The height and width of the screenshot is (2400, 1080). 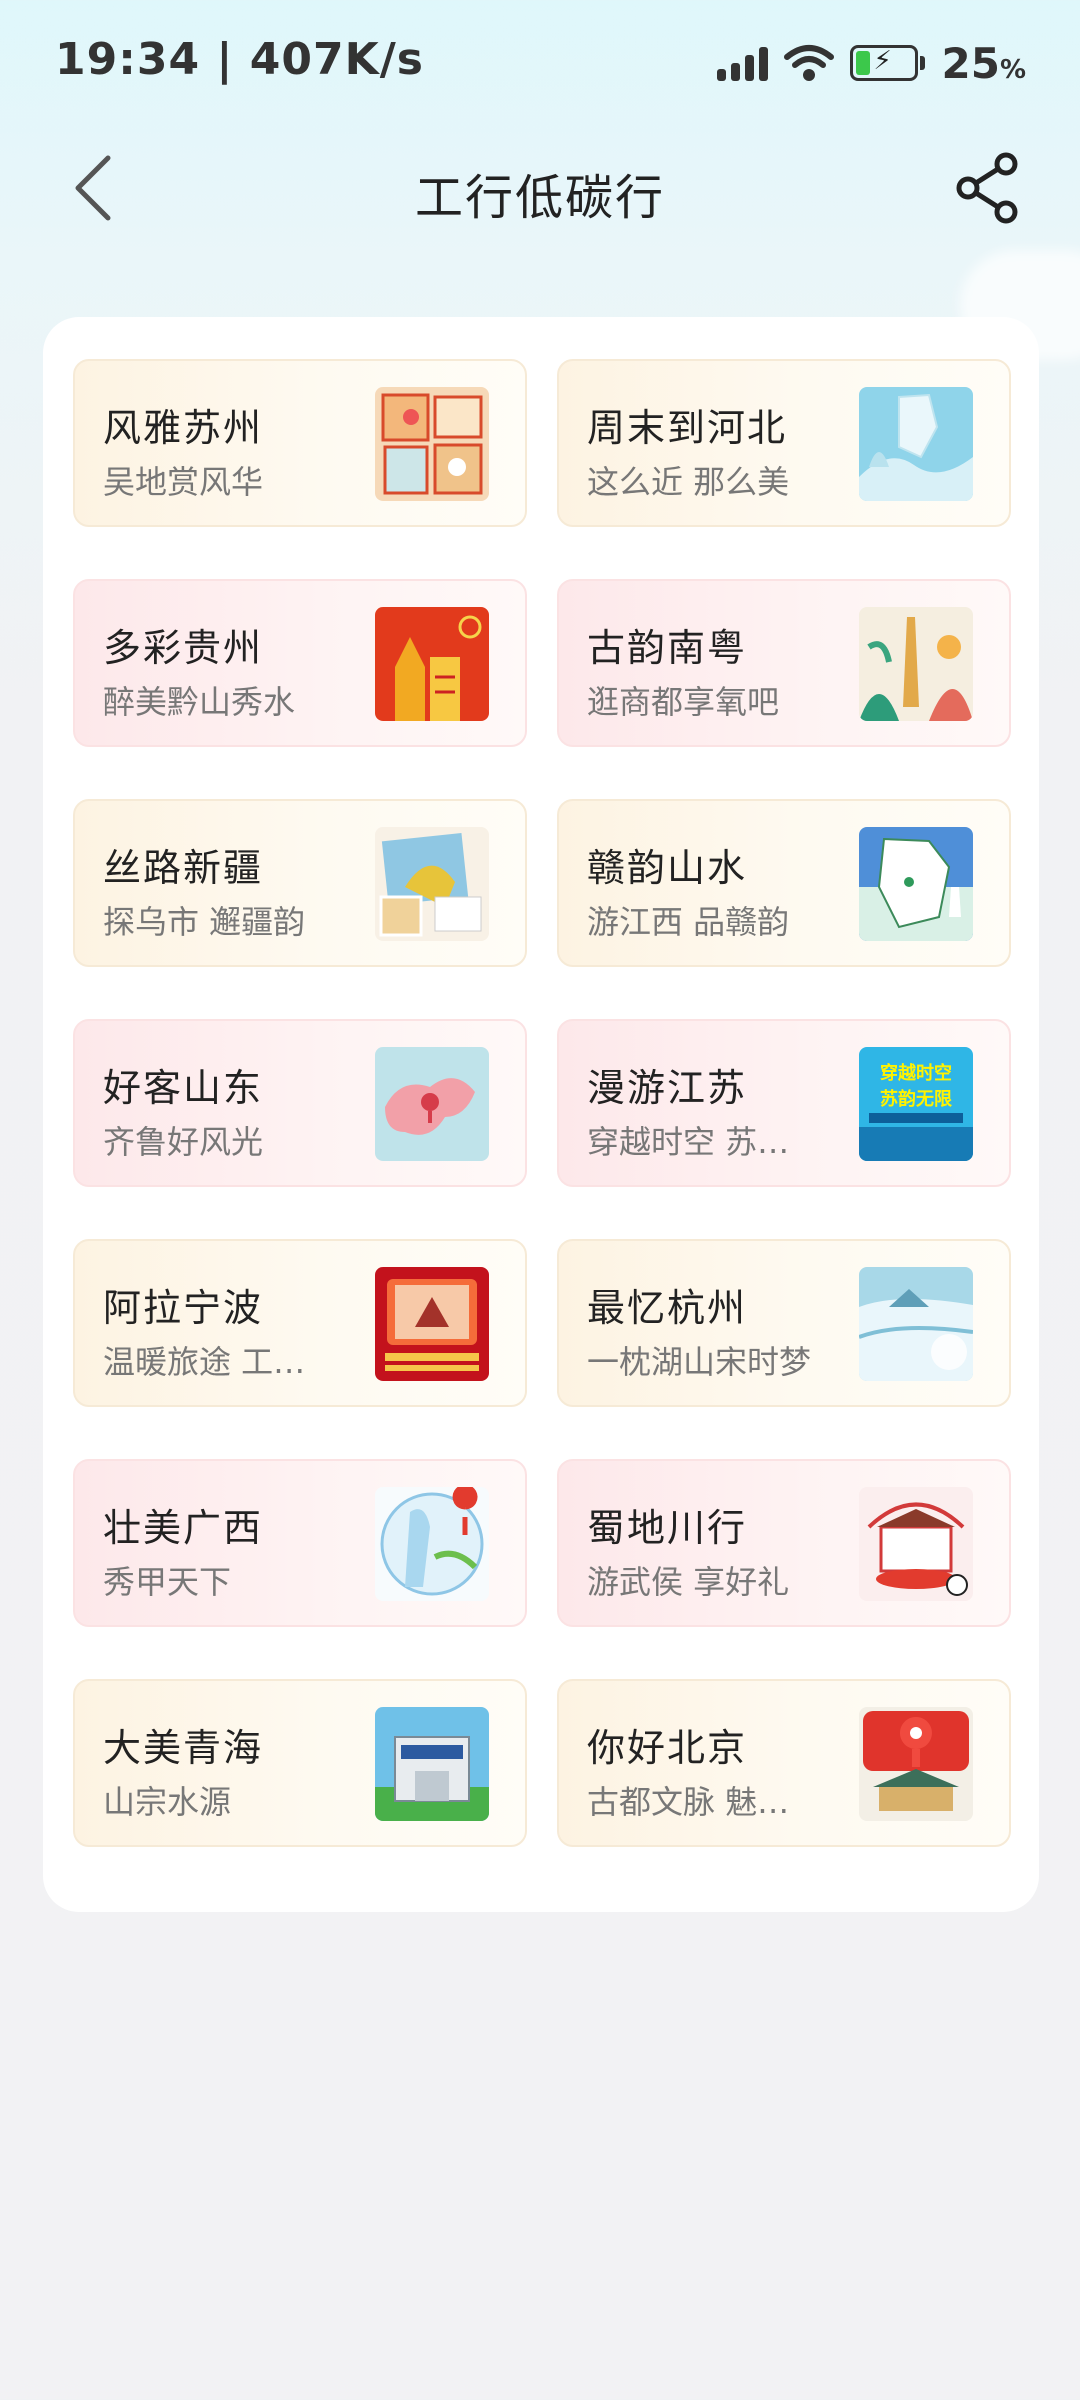 What do you see at coordinates (667, 1308) in the screenshot?
I see `card-title: 最忆杭州` at bounding box center [667, 1308].